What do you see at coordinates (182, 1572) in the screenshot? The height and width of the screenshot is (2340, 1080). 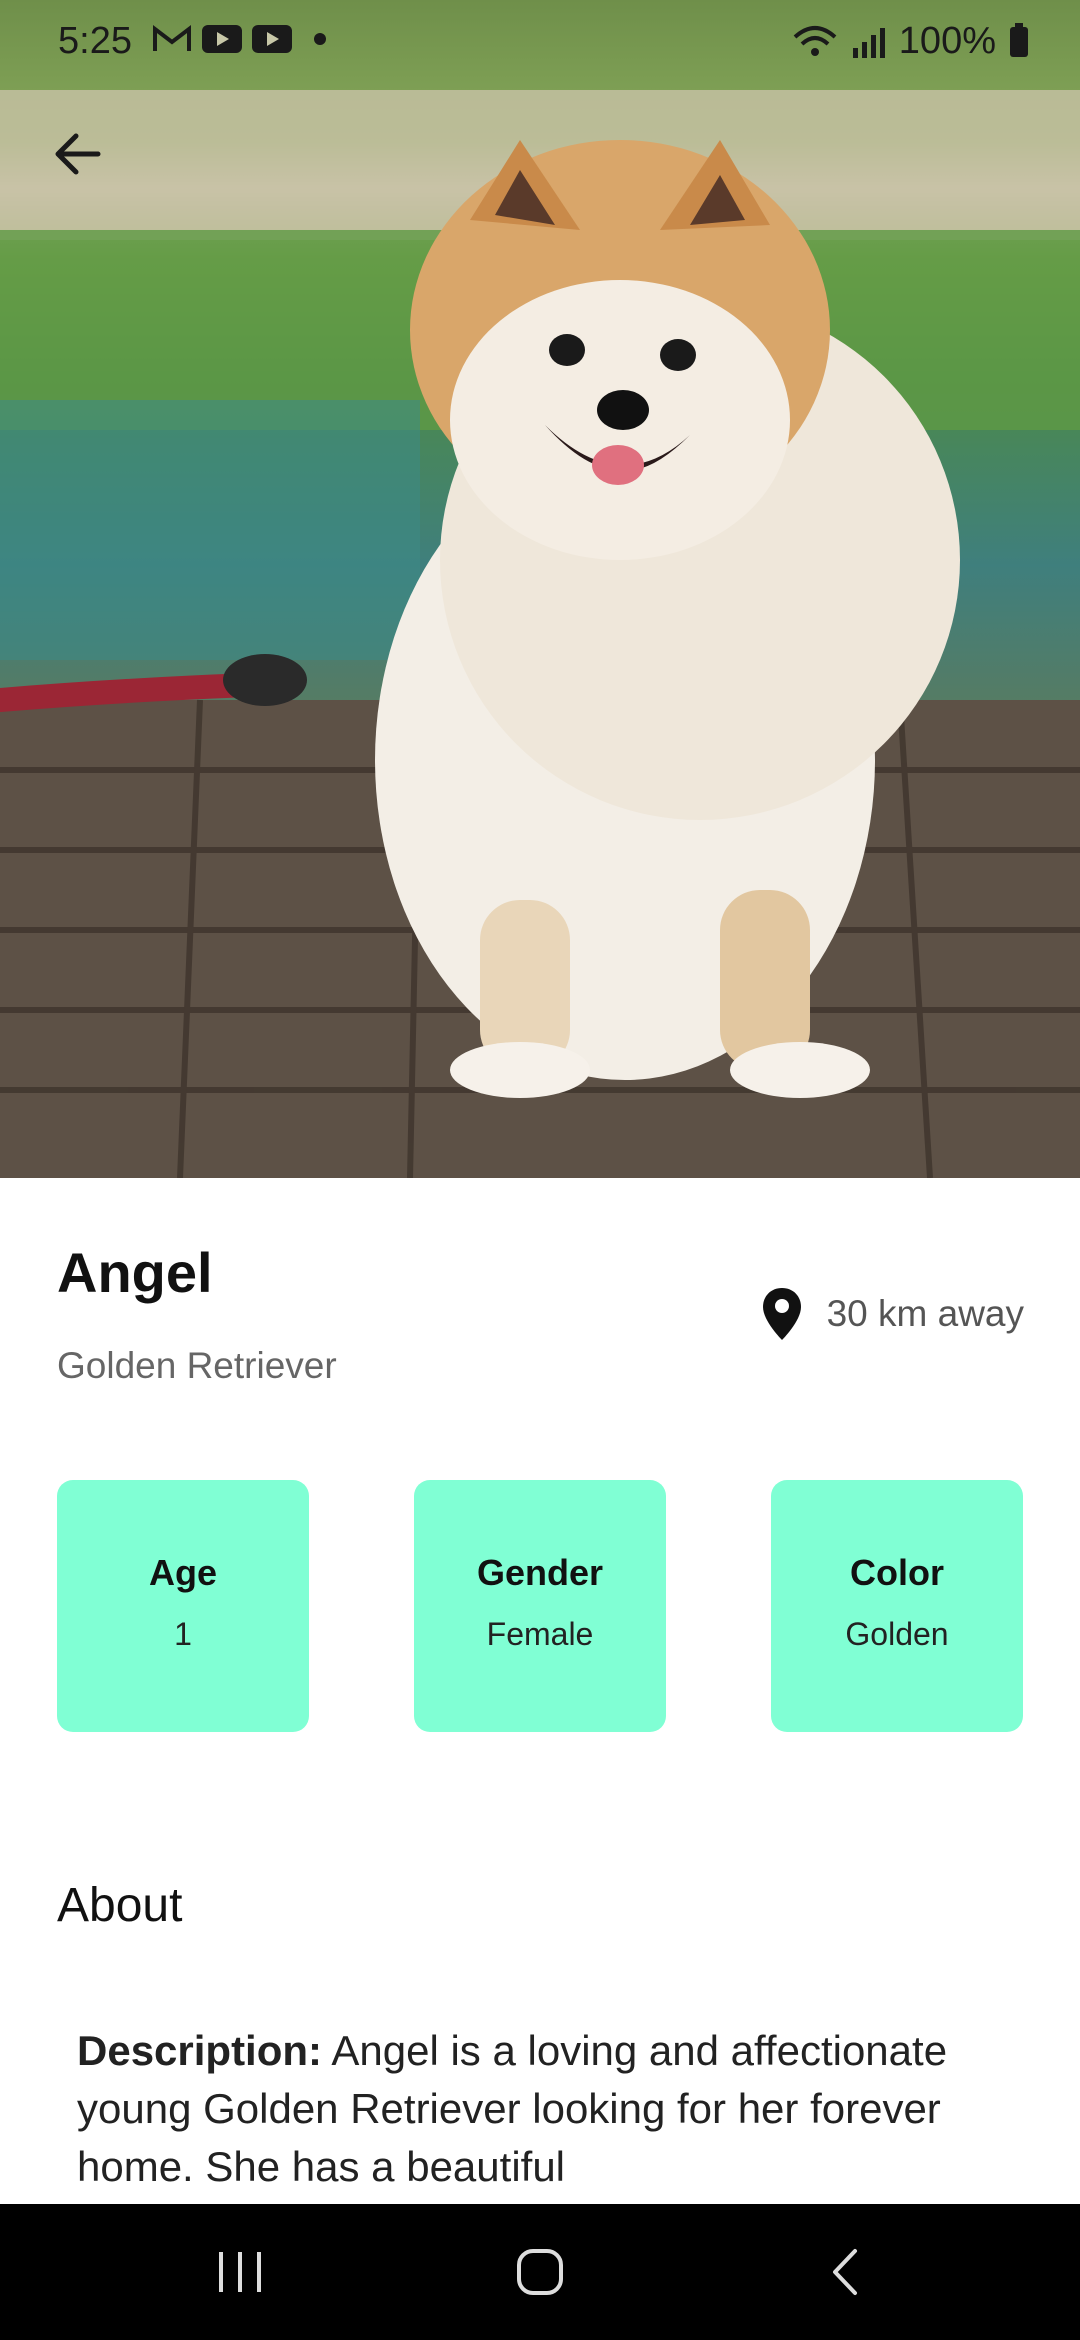 I see `card-title: Age` at bounding box center [182, 1572].